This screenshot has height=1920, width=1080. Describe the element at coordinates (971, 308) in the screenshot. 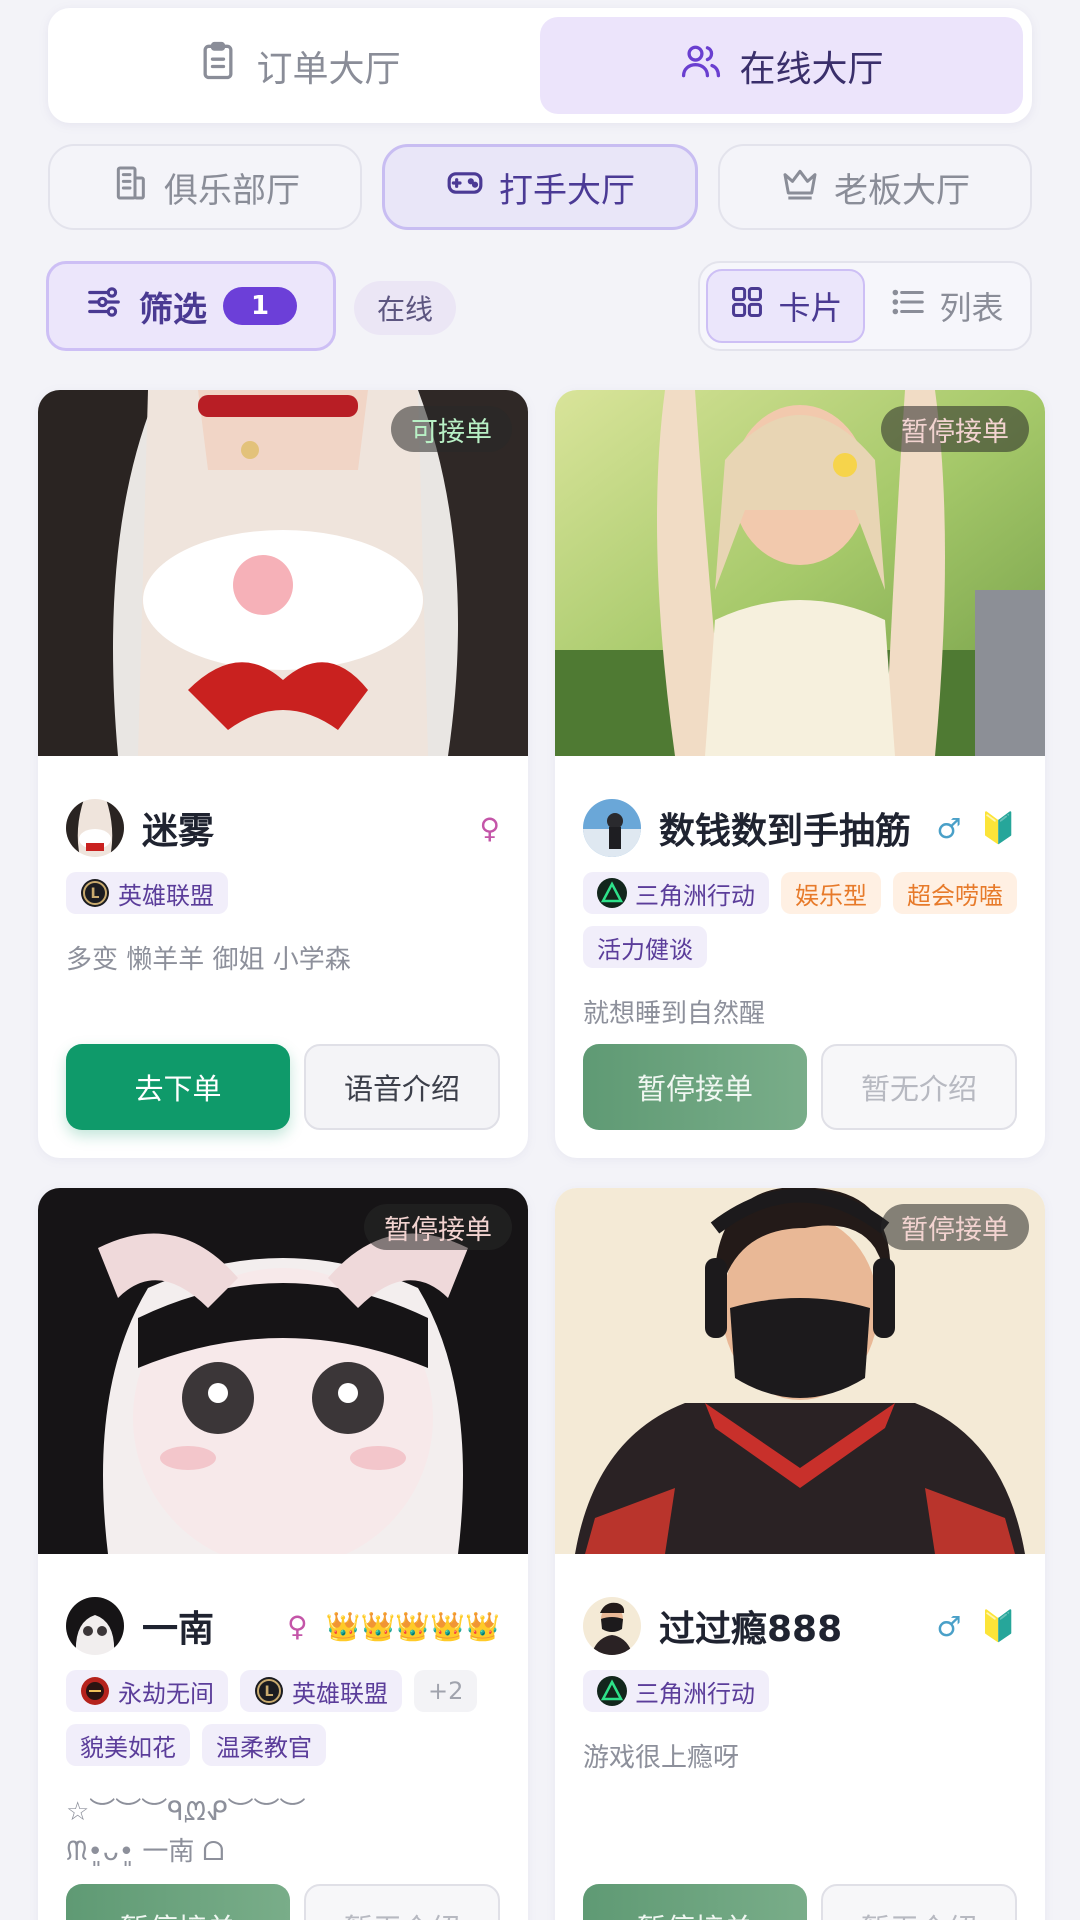

I see `list-view-label: 列表` at that location.